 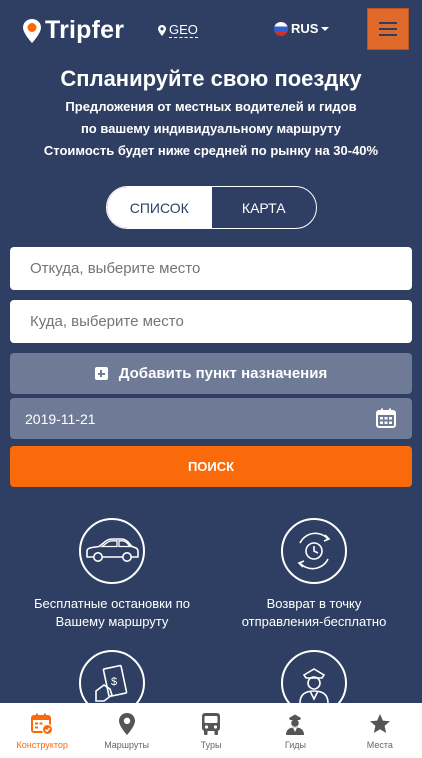 I want to click on view-toggle: СПИСОК КАРТА, so click(x=211, y=207).